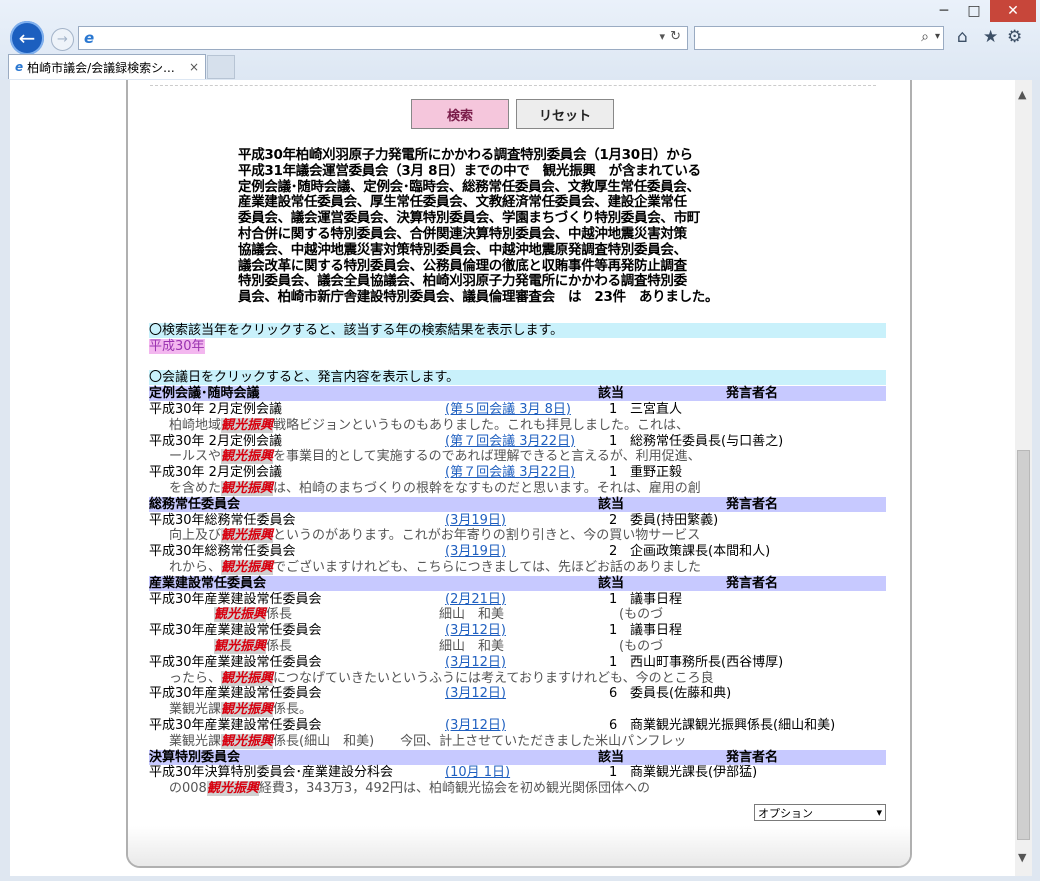  What do you see at coordinates (508, 409) in the screenshot?
I see `meeting-date-link: (第５回会議 3月 8日)` at bounding box center [508, 409].